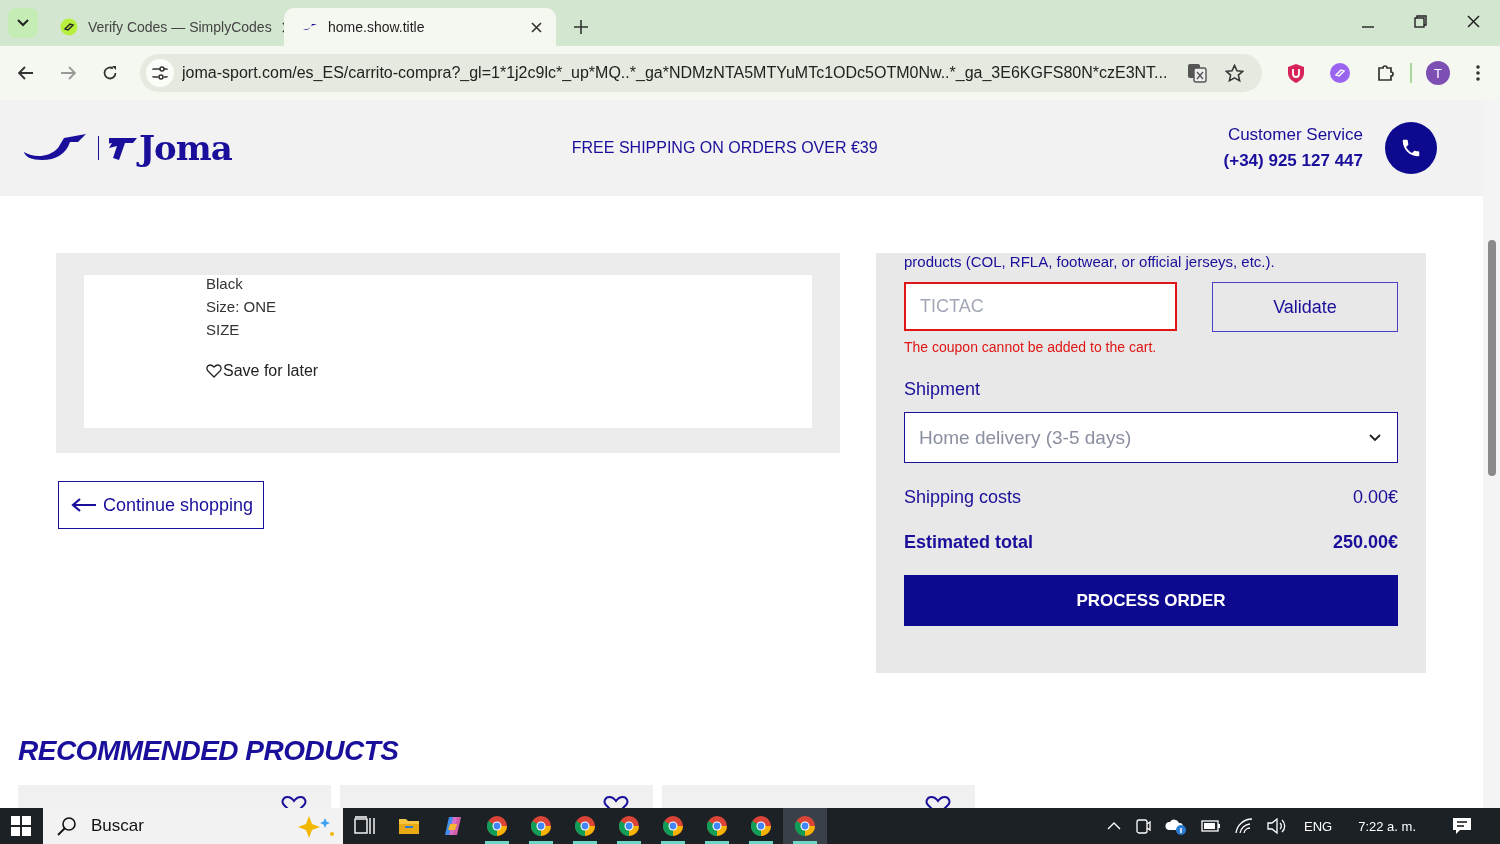  What do you see at coordinates (68, 73) in the screenshot?
I see `forward-icon` at bounding box center [68, 73].